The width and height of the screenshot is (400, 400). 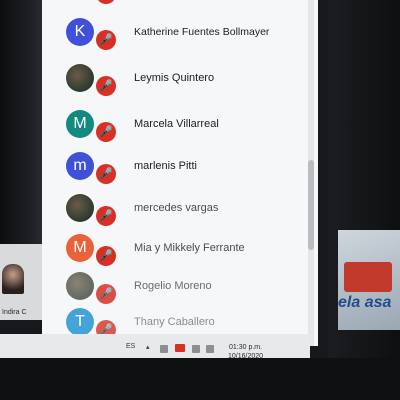 I want to click on participant-row: M 🎤 Mia y Mikkely Ferrante, so click(x=180, y=250).